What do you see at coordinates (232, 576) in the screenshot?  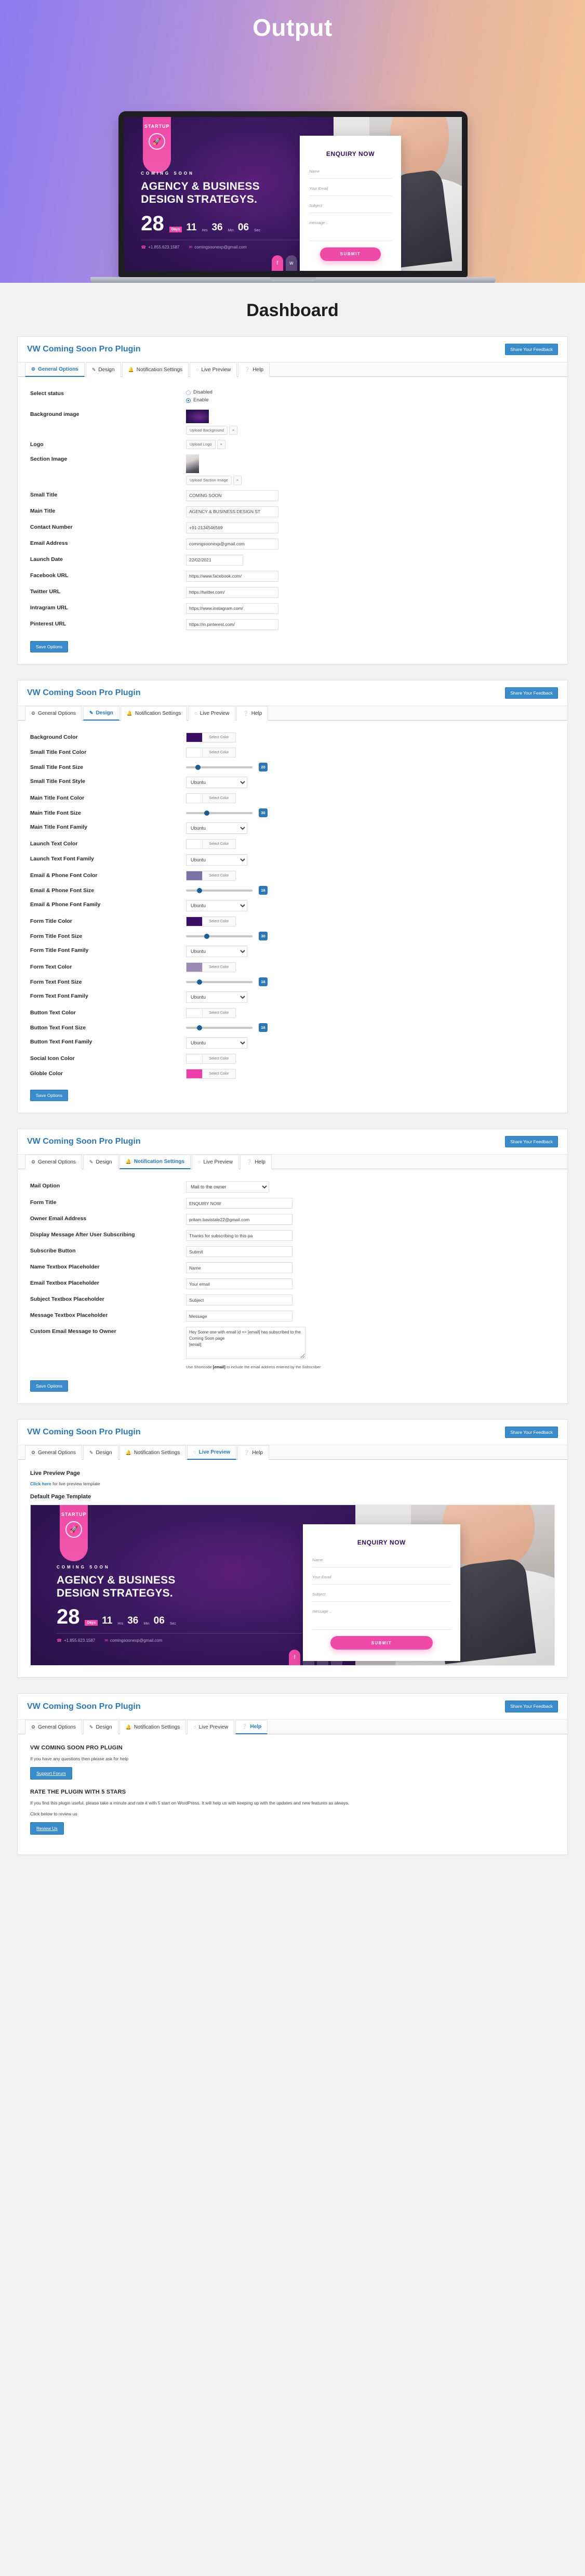 I see `facebook-url-input` at bounding box center [232, 576].